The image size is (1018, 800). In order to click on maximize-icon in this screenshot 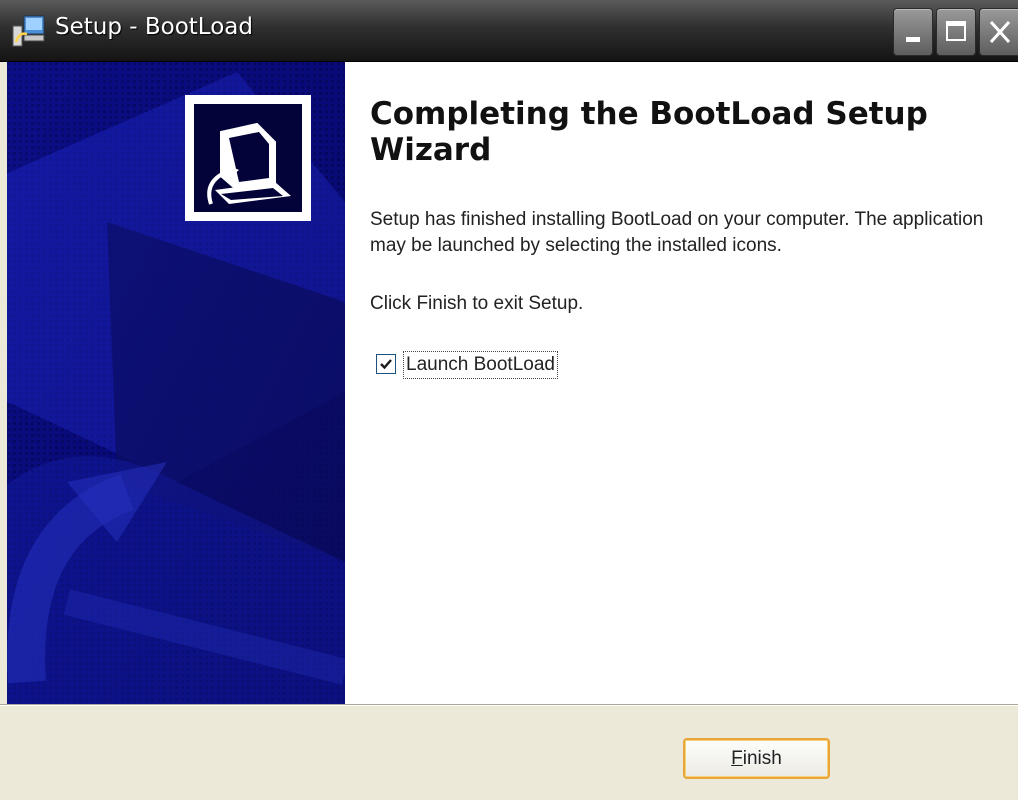, I will do `click(956, 31)`.